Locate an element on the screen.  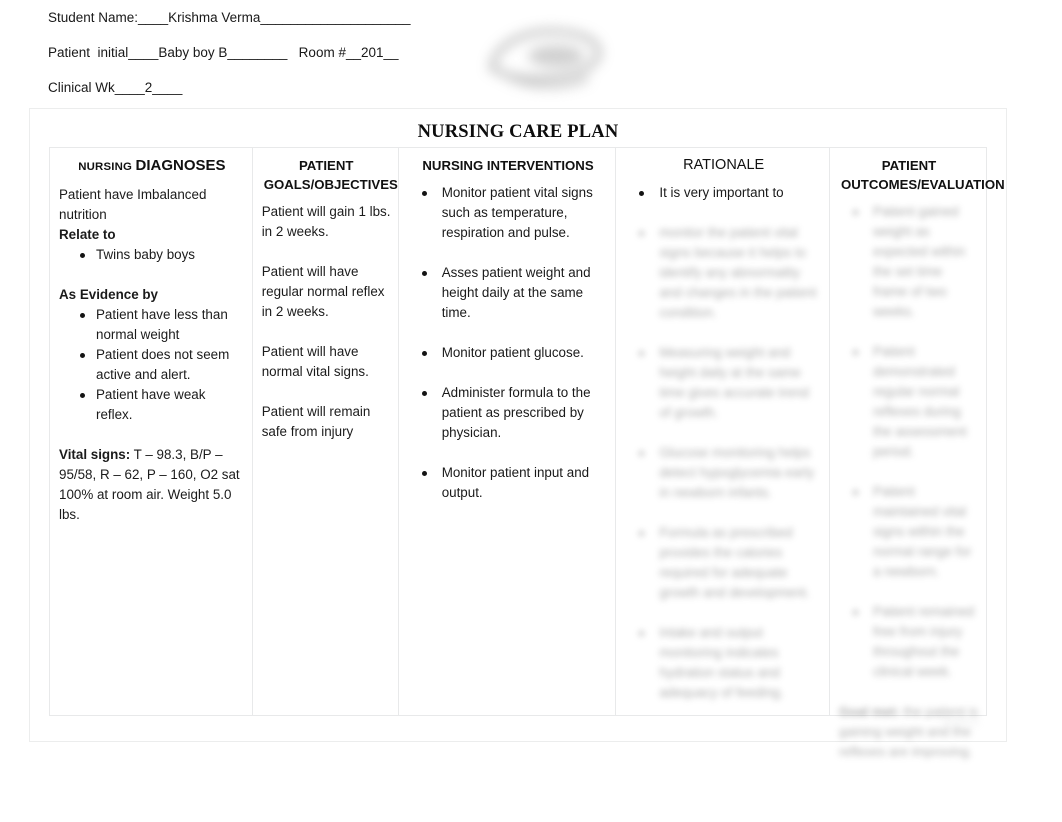
relate-to-label: Relate to is located at coordinates (87, 234).